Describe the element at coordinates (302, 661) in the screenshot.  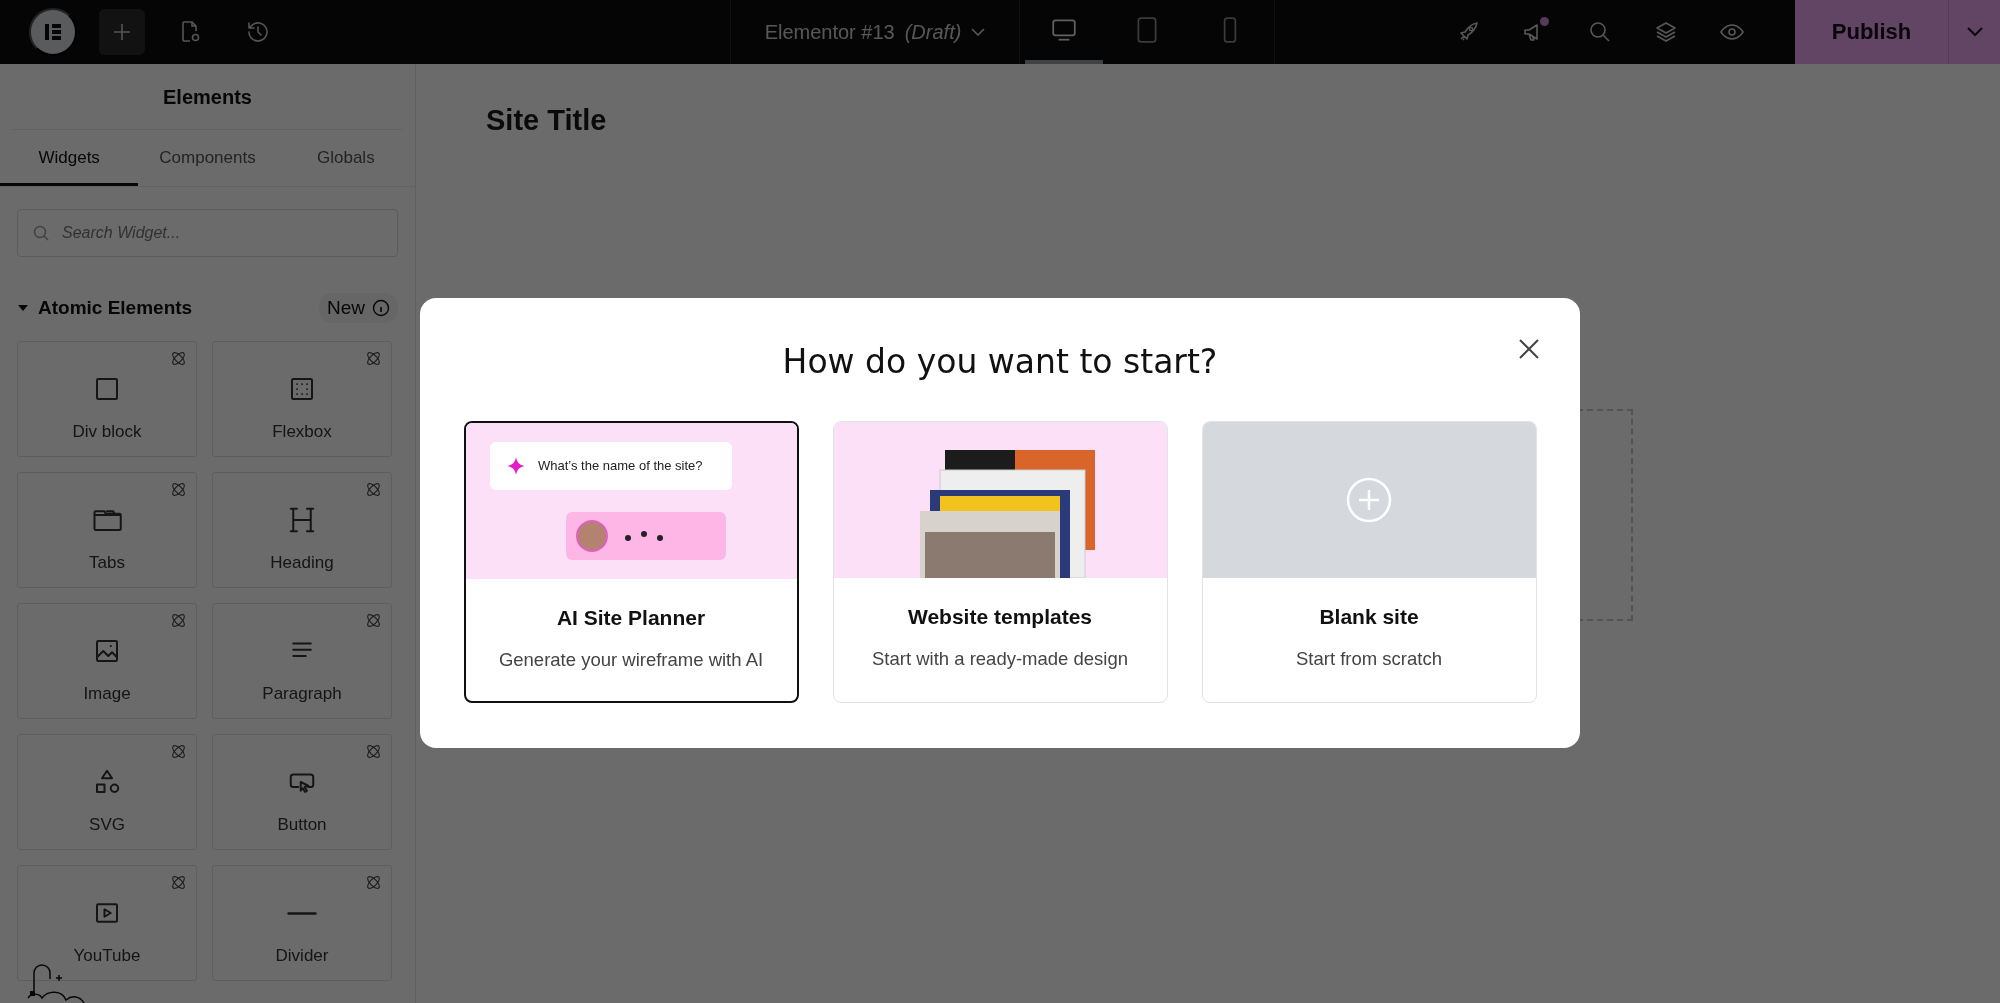
I see `widget-tile: Paragraph` at that location.